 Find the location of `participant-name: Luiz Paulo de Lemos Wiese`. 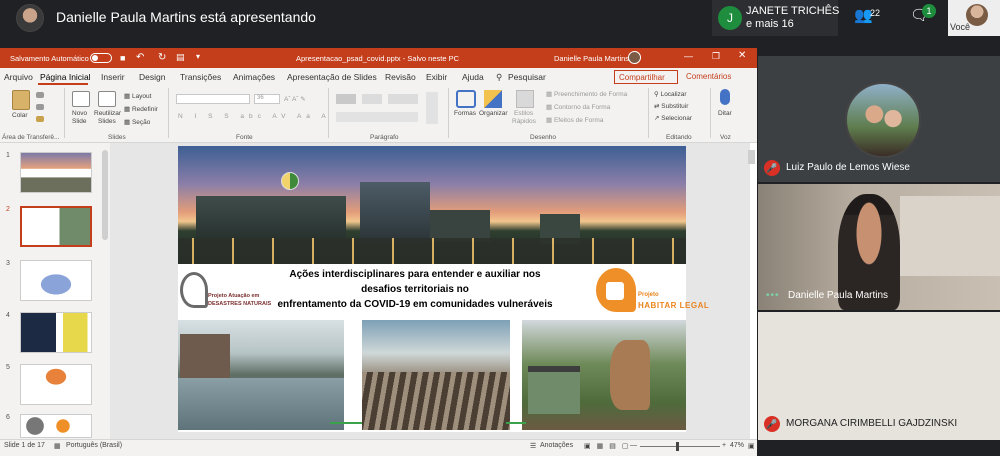

participant-name: Luiz Paulo de Lemos Wiese is located at coordinates (848, 167).